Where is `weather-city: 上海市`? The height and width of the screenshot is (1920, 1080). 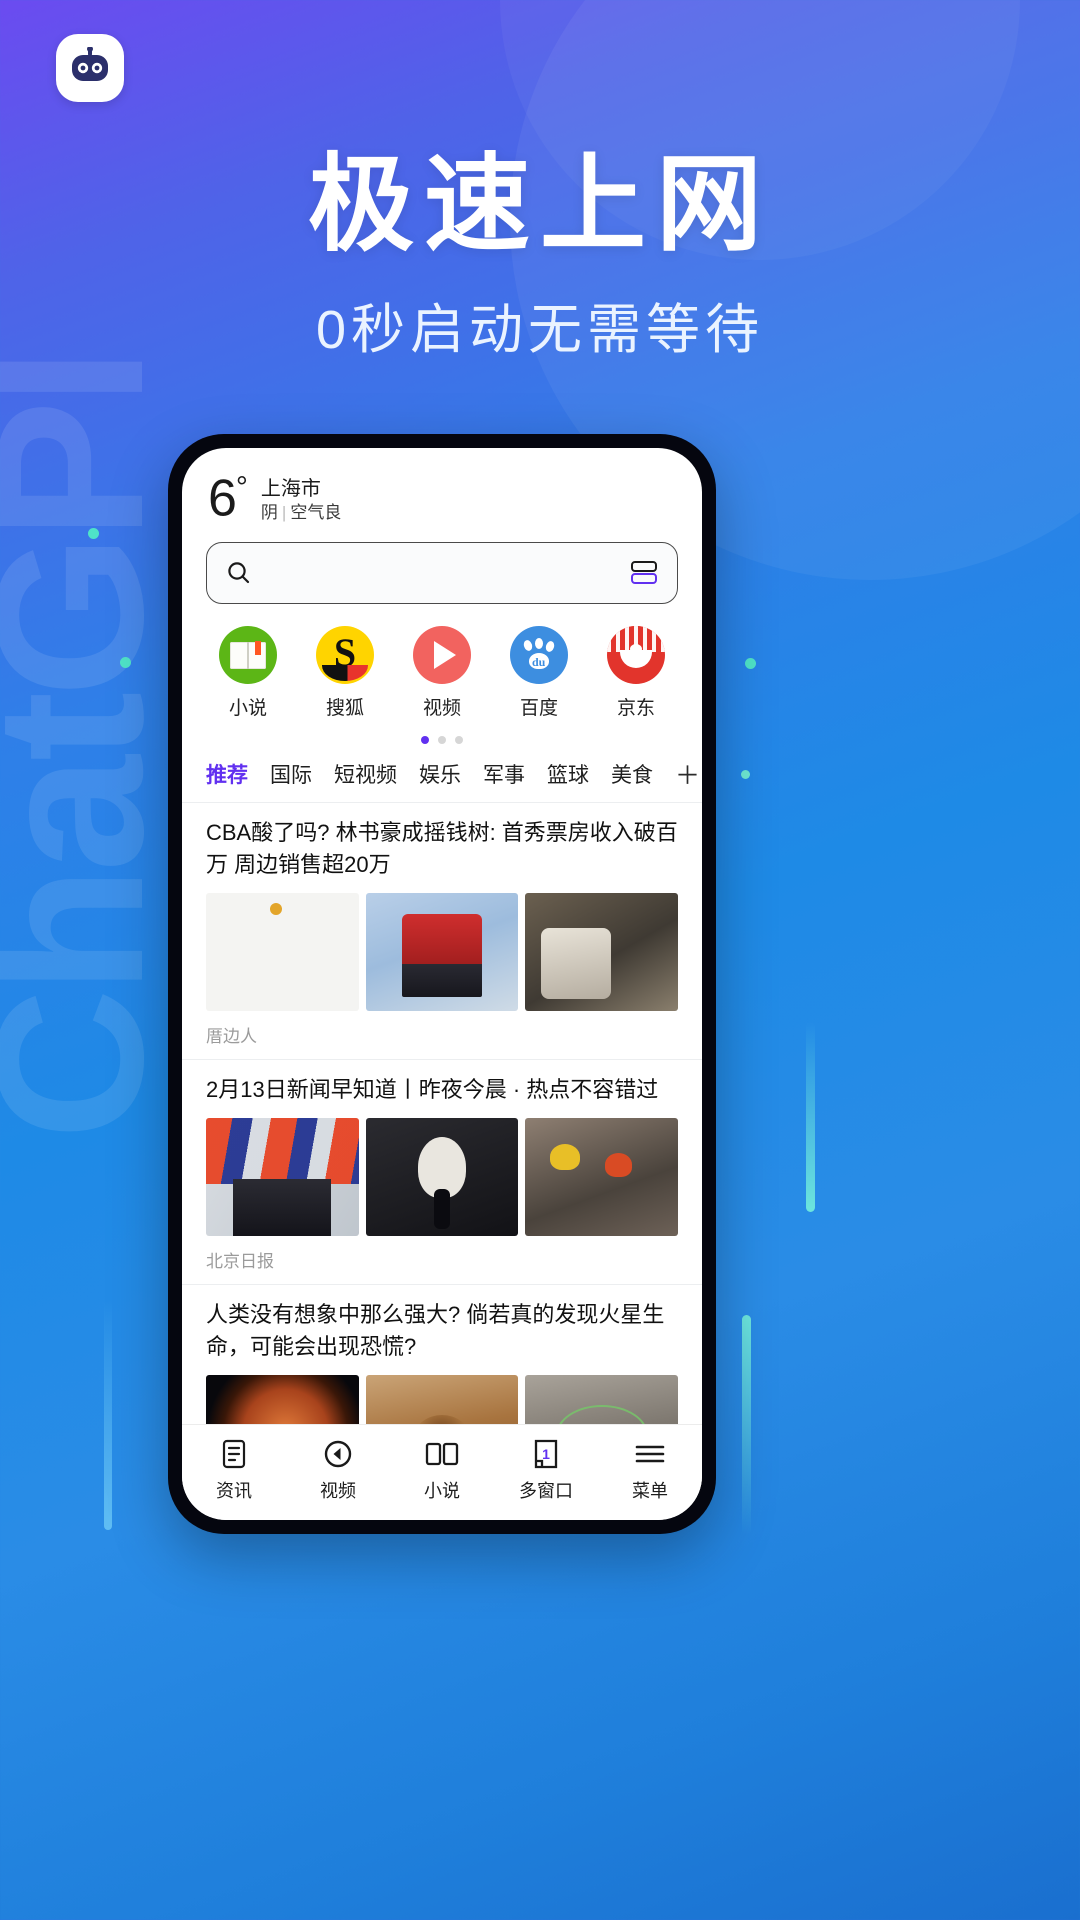
weather-city: 上海市 is located at coordinates (290, 489).